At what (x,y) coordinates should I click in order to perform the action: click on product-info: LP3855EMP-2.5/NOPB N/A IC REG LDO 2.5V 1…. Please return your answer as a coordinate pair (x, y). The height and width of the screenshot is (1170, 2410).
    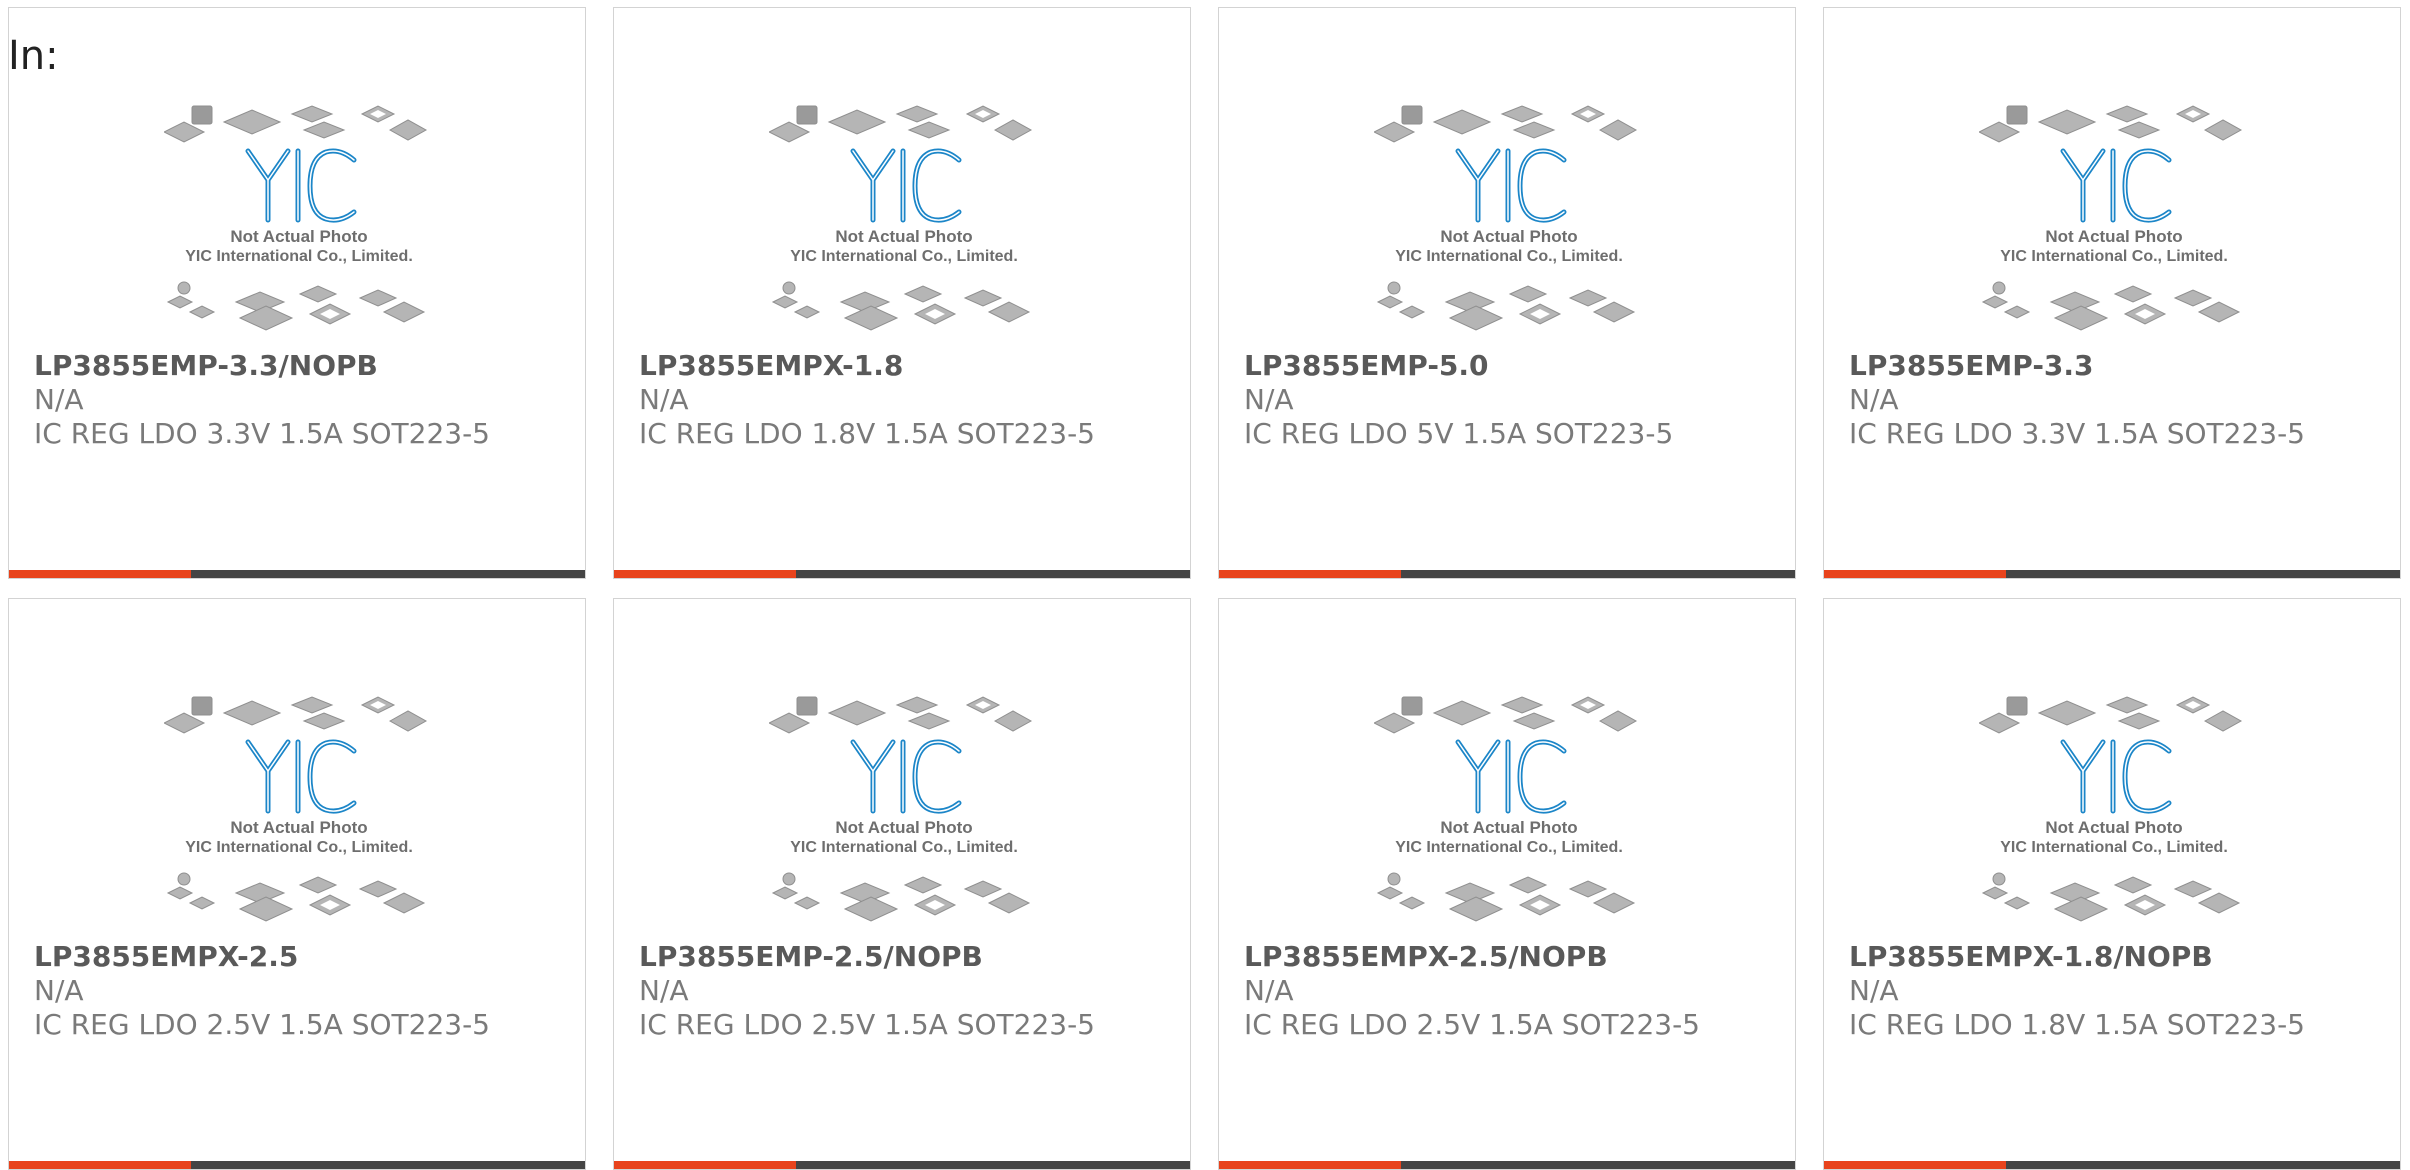
    Looking at the image, I should click on (909, 991).